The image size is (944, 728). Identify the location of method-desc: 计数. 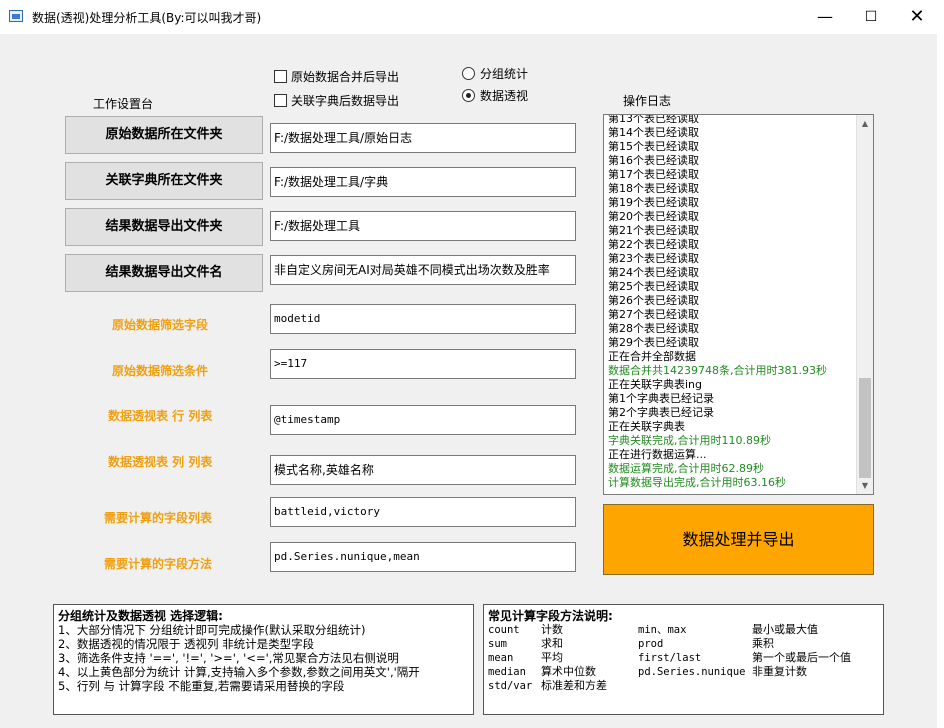
(552, 629).